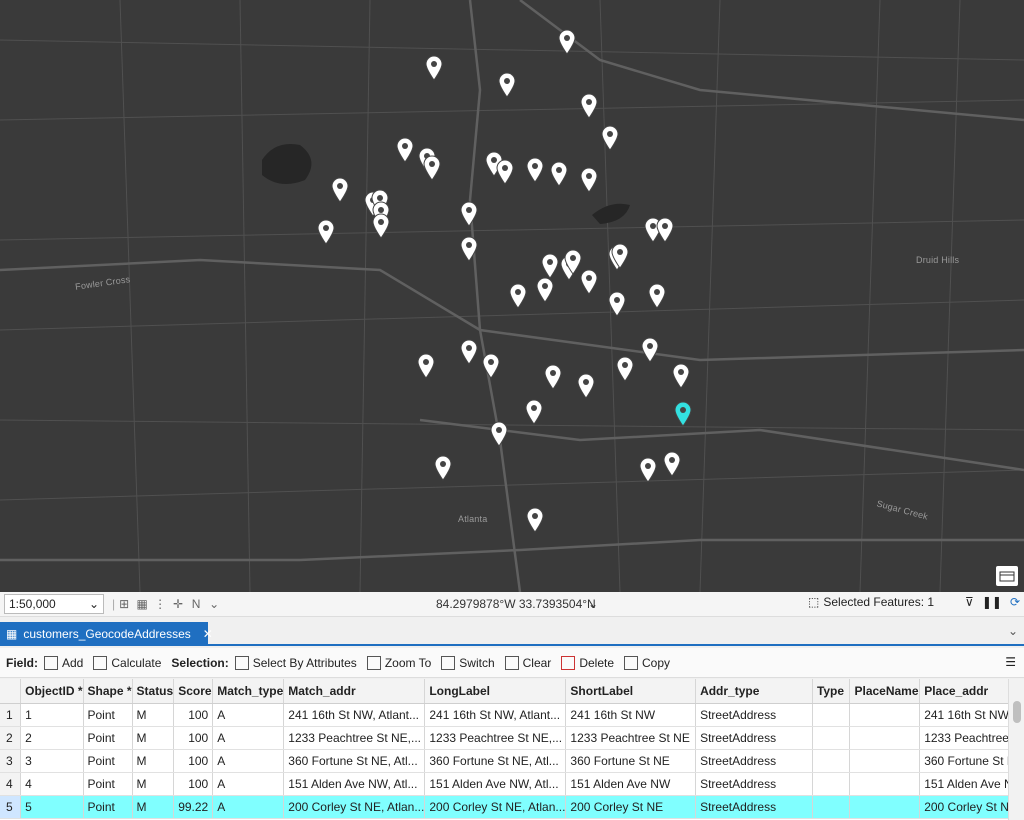 The width and height of the screenshot is (1024, 820). I want to click on chevron-down-icon: ⌄, so click(1013, 631).